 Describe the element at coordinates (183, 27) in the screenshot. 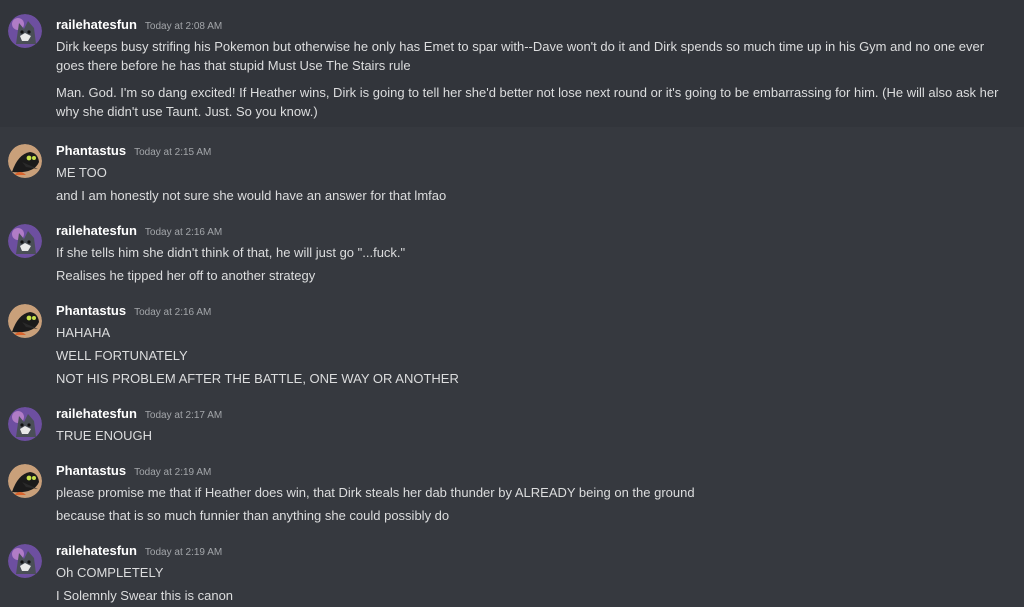

I see `timestamp: Today at 2:08 AM` at that location.